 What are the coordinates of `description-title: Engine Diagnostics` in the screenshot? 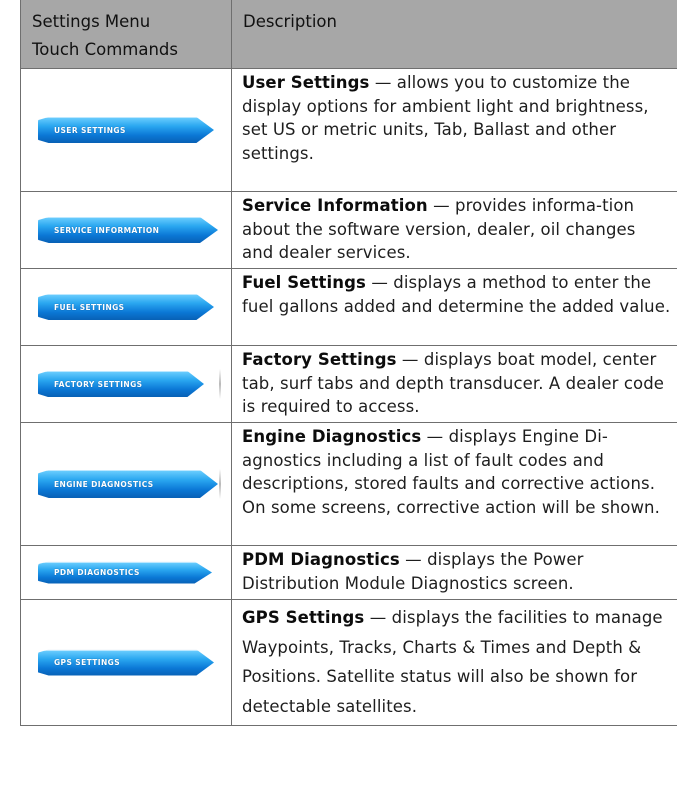 It's located at (332, 436).